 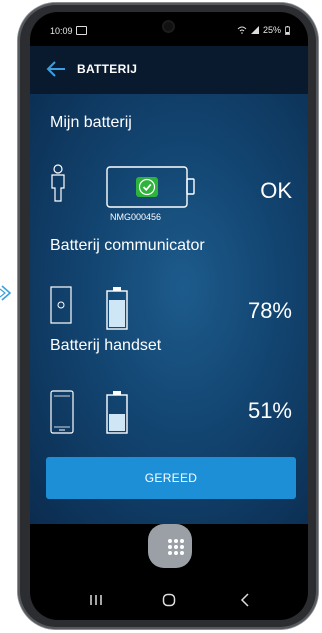 What do you see at coordinates (269, 410) in the screenshot?
I see `handset-level: 51%` at bounding box center [269, 410].